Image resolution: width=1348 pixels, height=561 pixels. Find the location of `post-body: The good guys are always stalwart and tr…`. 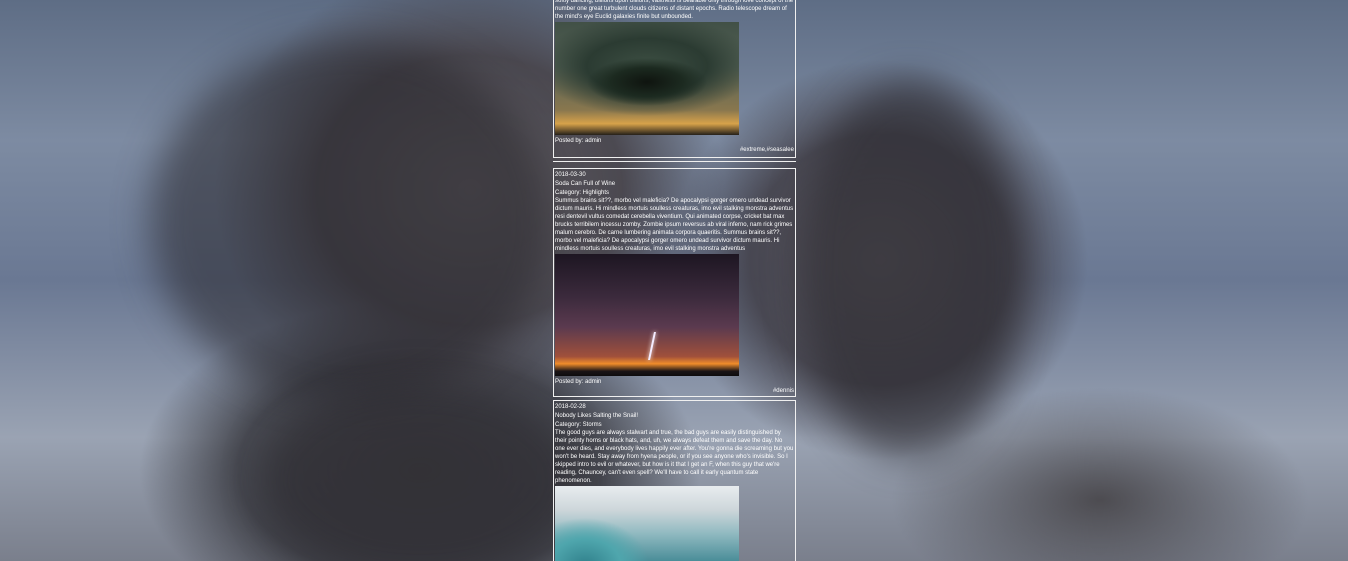

post-body: The good guys are always stalwart and tr… is located at coordinates (674, 457).